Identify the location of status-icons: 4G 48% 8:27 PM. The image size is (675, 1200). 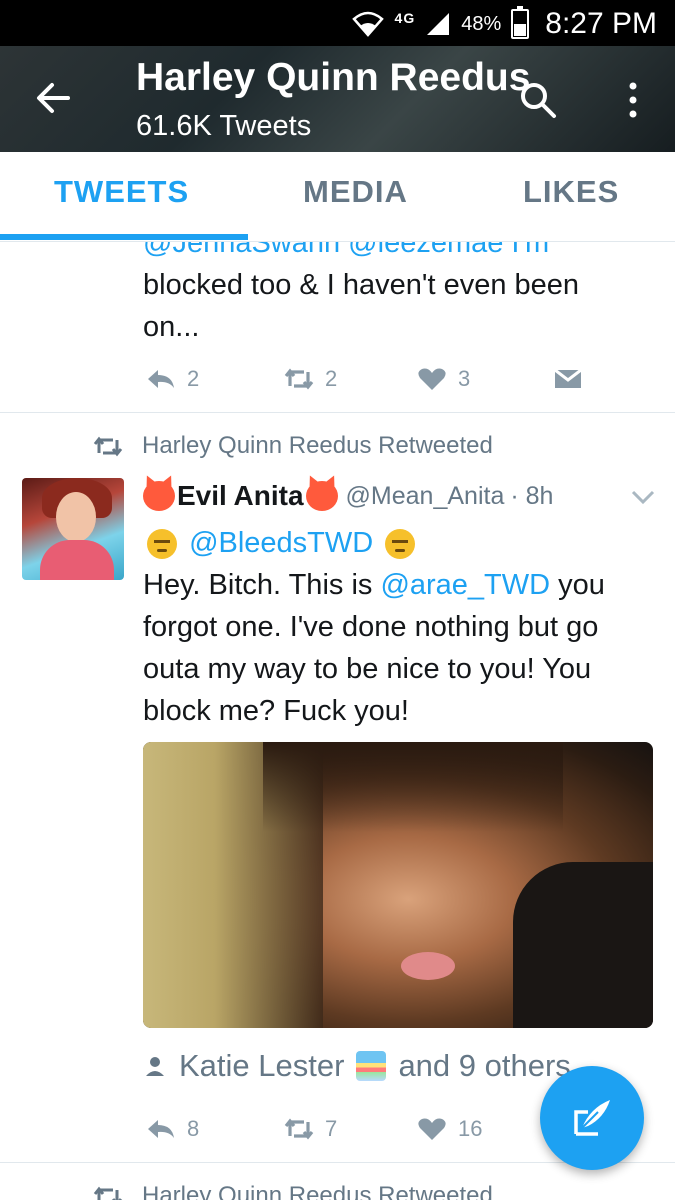
(504, 24).